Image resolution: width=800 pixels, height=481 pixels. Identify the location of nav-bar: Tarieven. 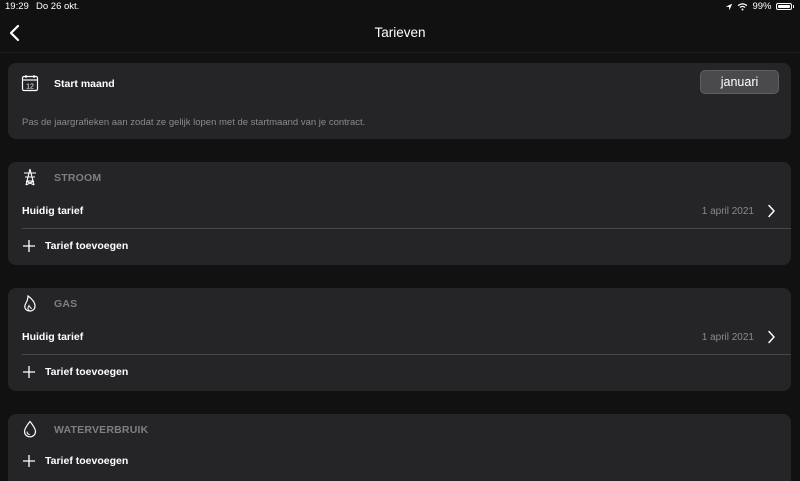
(400, 33).